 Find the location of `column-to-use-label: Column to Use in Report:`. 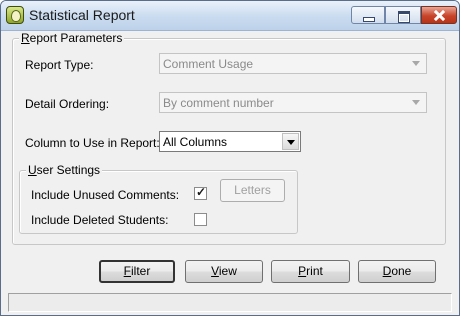

column-to-use-label: Column to Use in Report: is located at coordinates (92, 143).